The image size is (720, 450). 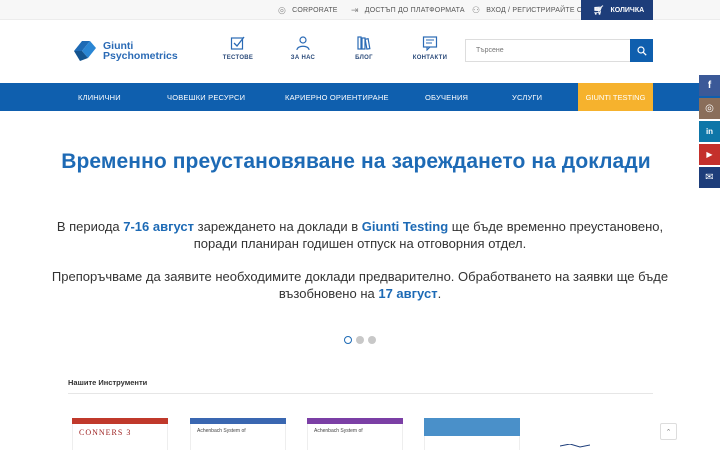 I want to click on nav-tests: ТЕСТОВЕ, so click(x=238, y=48).